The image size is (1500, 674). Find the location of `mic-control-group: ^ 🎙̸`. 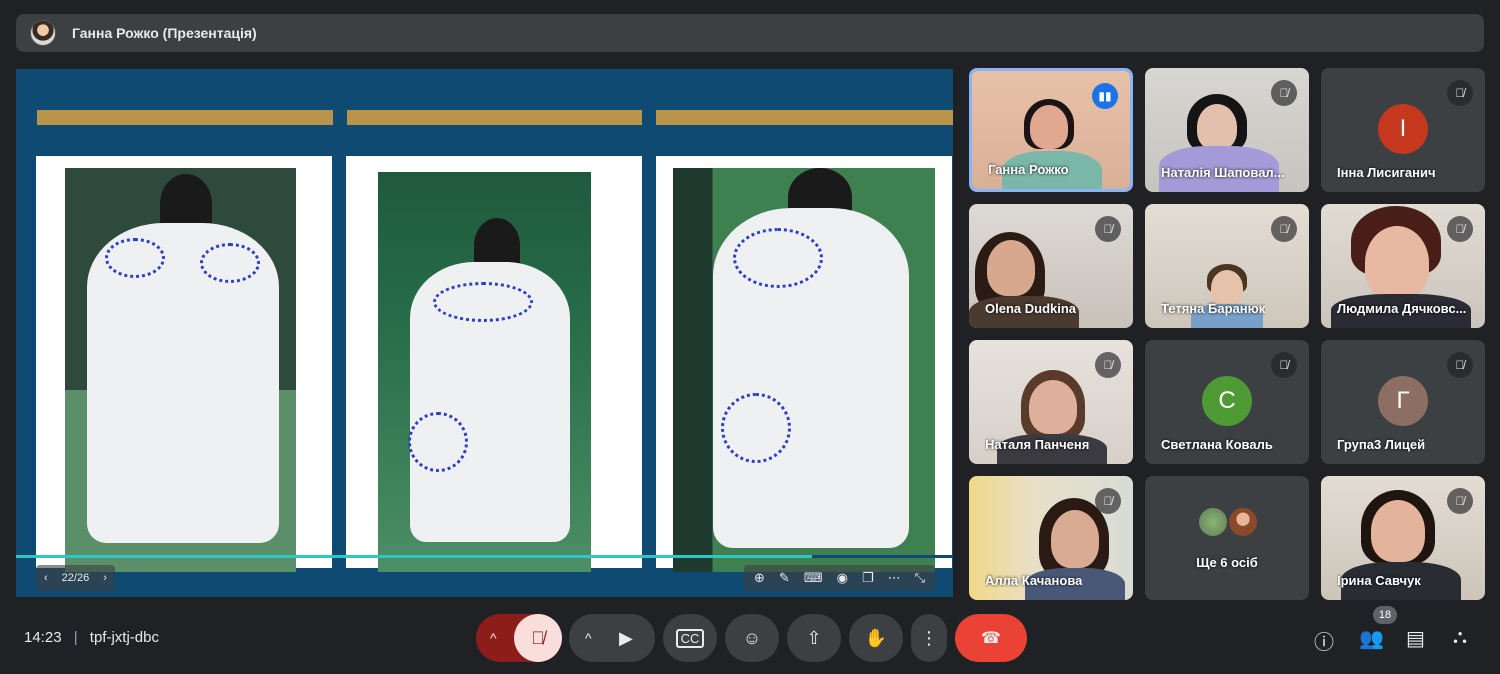

mic-control-group: ^ 🎙̸ is located at coordinates (519, 638).